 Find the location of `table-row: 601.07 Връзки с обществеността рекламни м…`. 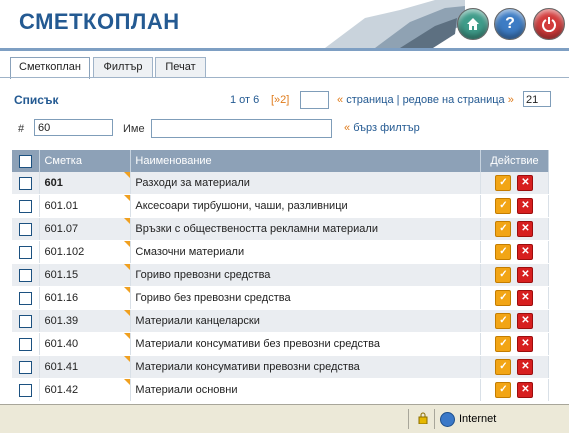

table-row: 601.07 Връзки с обществеността рекламни м… is located at coordinates (281, 229).